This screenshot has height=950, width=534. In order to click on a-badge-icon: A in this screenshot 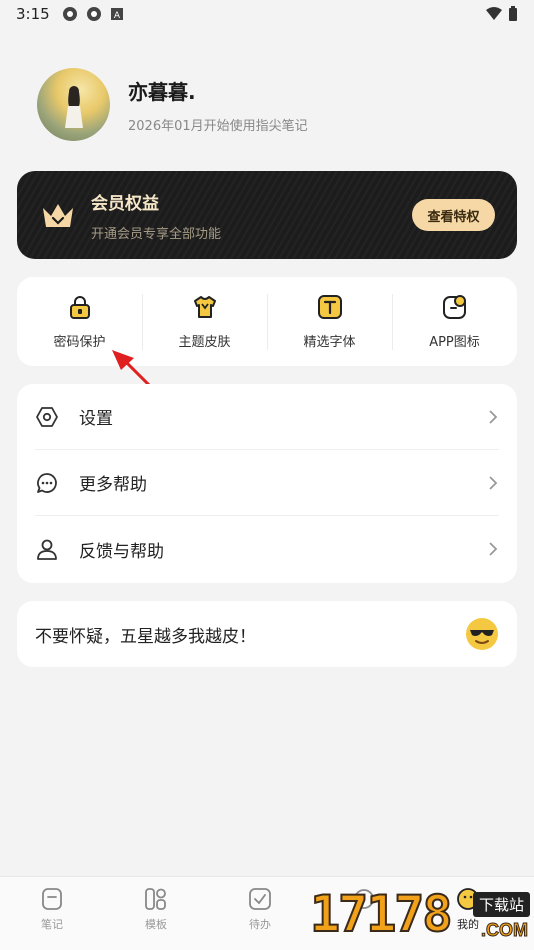, I will do `click(116, 14)`.